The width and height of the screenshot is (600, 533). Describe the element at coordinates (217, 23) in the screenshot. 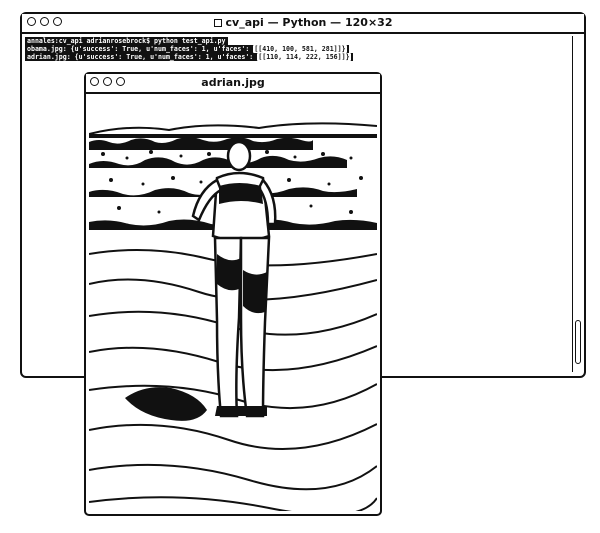

I see `folder-icon` at that location.